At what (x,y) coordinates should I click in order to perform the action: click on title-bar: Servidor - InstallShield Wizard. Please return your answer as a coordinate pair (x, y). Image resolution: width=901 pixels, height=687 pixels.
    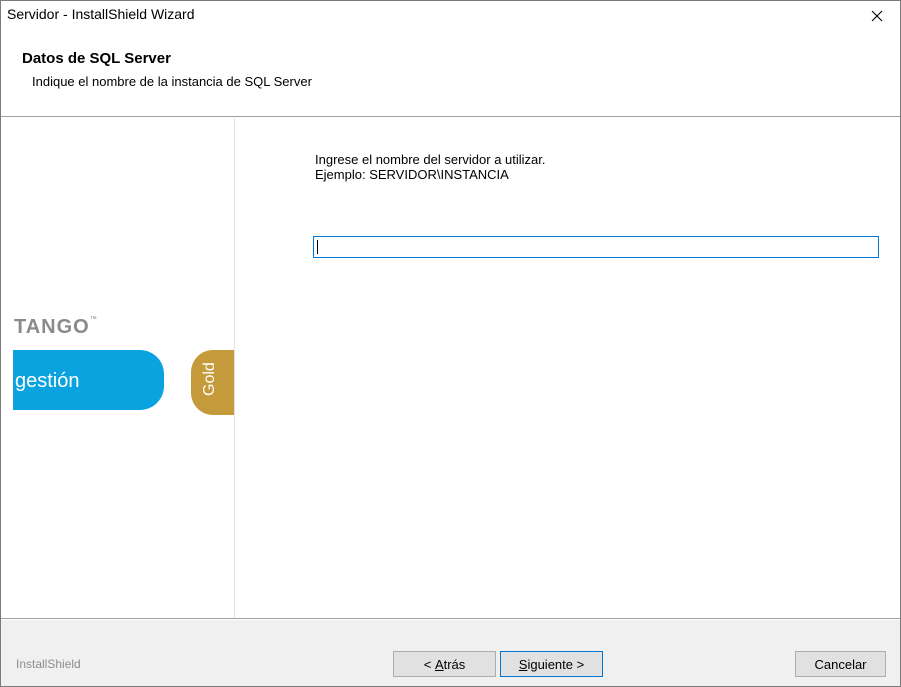
    Looking at the image, I should click on (450, 16).